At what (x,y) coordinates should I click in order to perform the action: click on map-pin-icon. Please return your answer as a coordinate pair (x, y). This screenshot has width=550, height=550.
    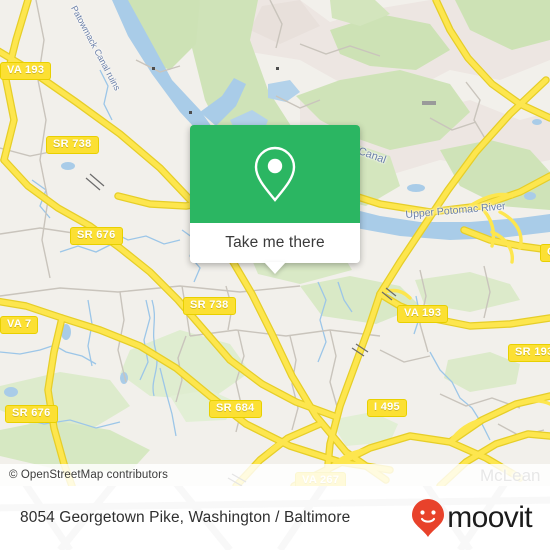
    Looking at the image, I should click on (275, 174).